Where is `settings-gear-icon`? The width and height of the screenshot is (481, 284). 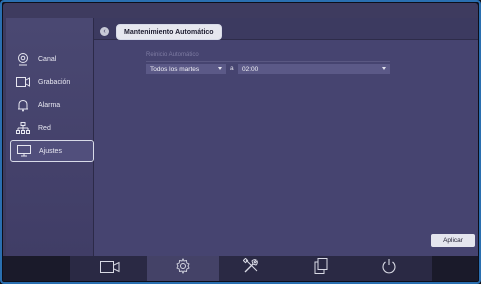 settings-gear-icon is located at coordinates (183, 268).